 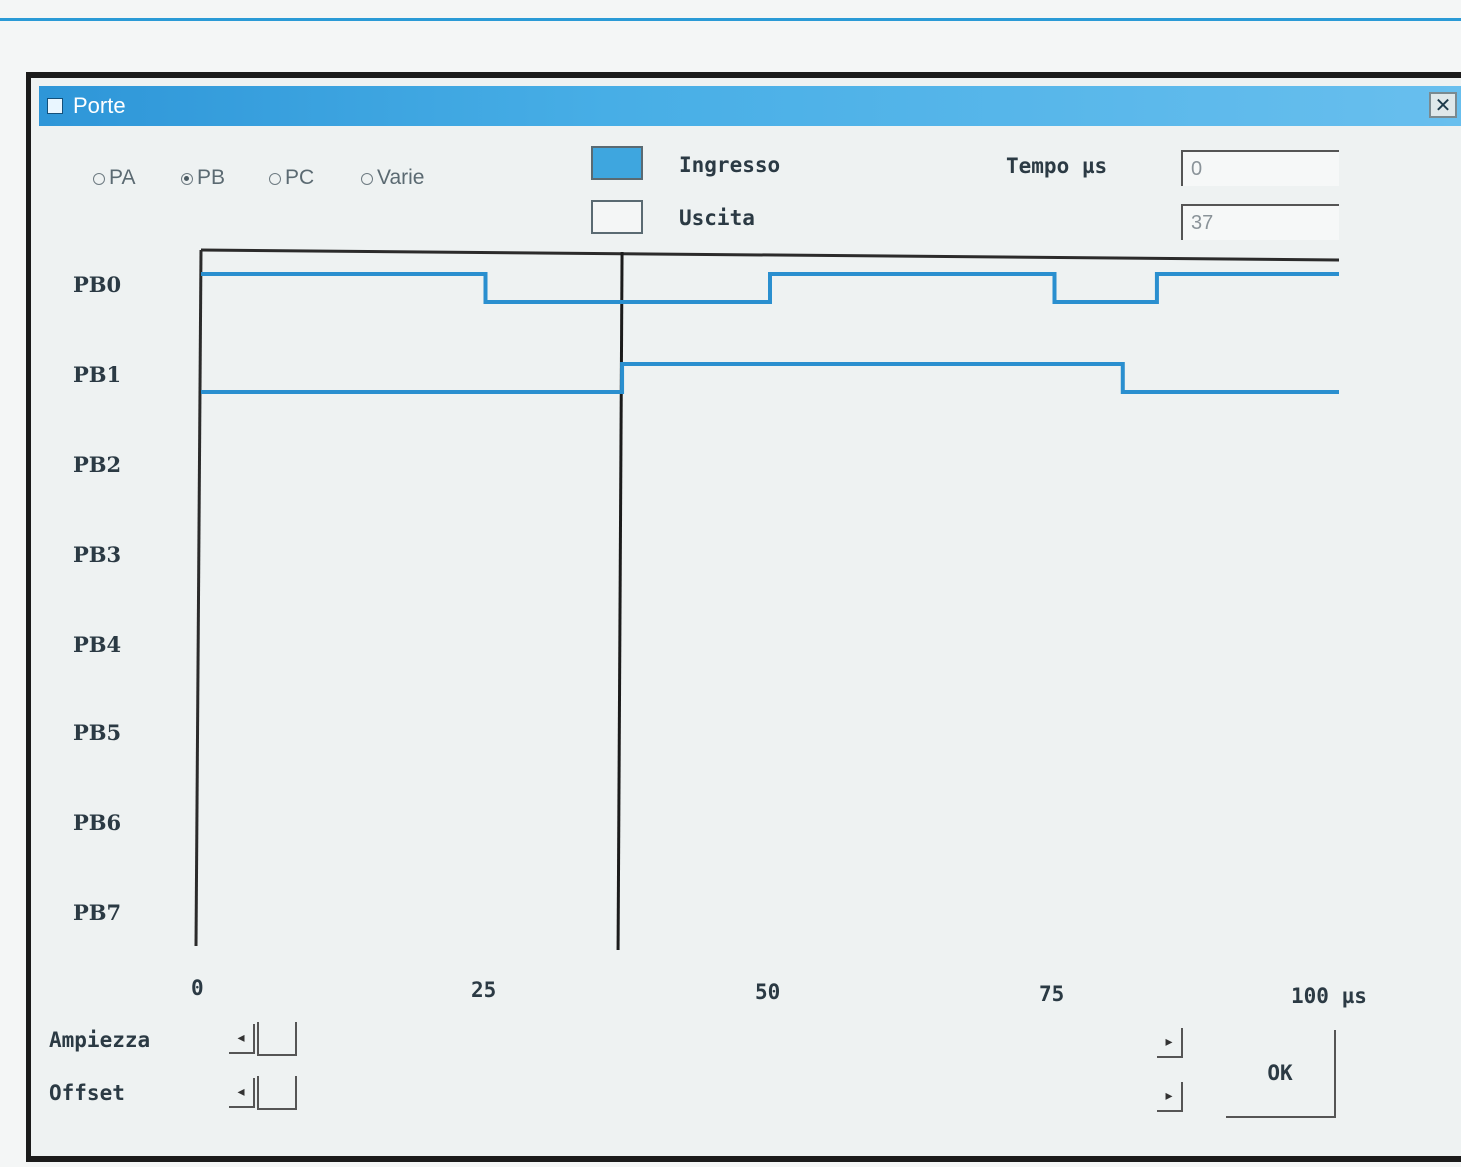 I want to click on x-tick-75: 75, so click(x=1052, y=994).